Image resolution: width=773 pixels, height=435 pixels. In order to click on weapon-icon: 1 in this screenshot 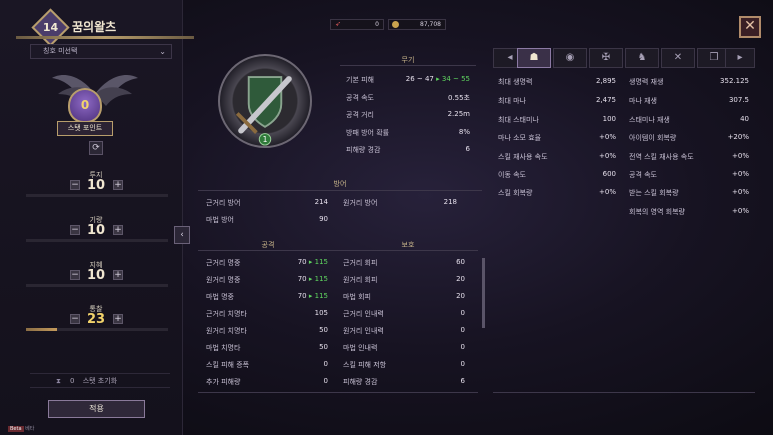, I will do `click(265, 101)`.